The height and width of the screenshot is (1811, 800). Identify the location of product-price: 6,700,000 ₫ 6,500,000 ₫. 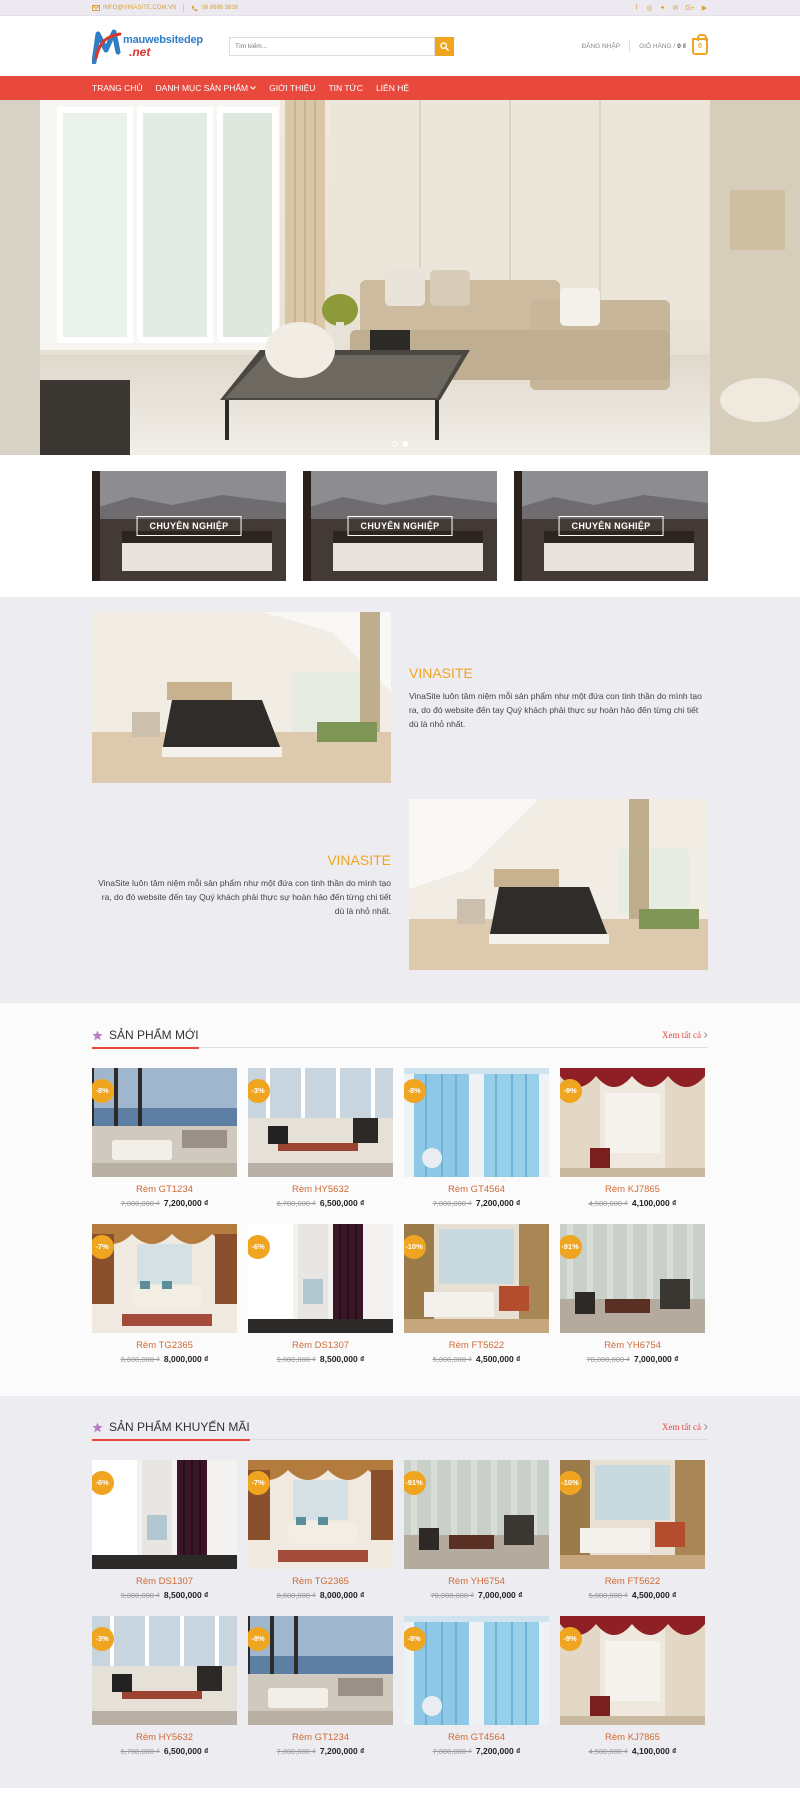
(320, 1203).